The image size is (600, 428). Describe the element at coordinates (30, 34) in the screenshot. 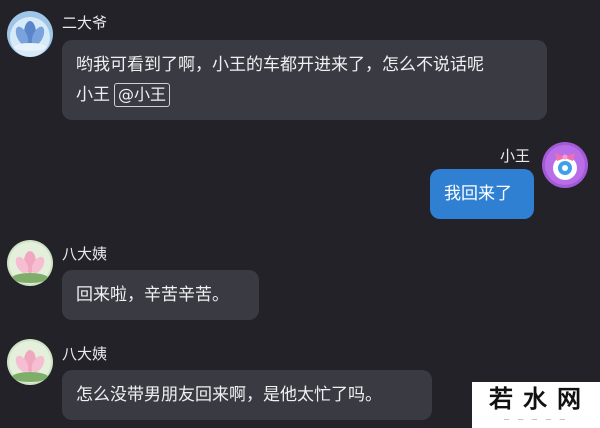

I see `lotus-avatar-icon` at that location.